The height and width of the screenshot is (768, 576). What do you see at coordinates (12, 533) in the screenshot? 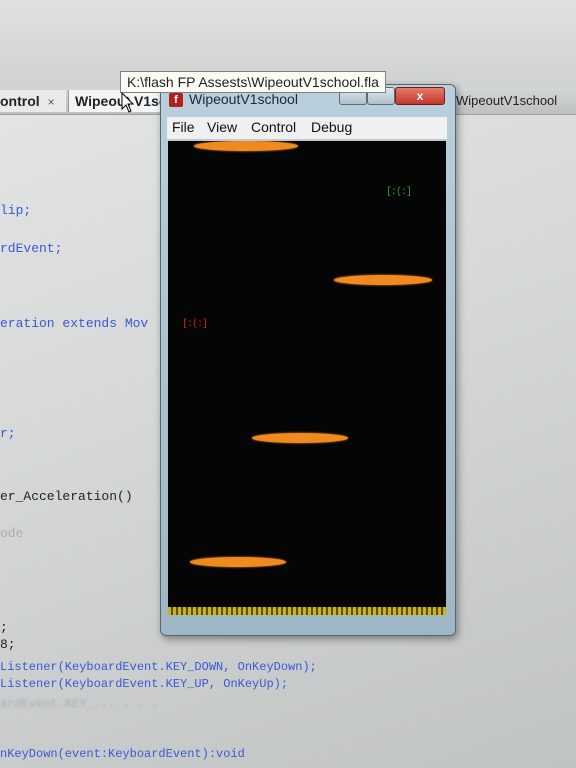
I see `code-line: ode` at bounding box center [12, 533].